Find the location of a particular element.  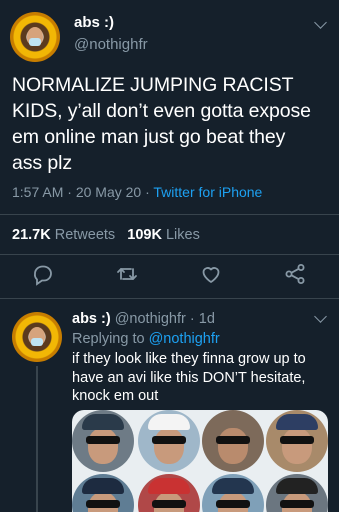

likes-stat: 109K Likes is located at coordinates (163, 235).